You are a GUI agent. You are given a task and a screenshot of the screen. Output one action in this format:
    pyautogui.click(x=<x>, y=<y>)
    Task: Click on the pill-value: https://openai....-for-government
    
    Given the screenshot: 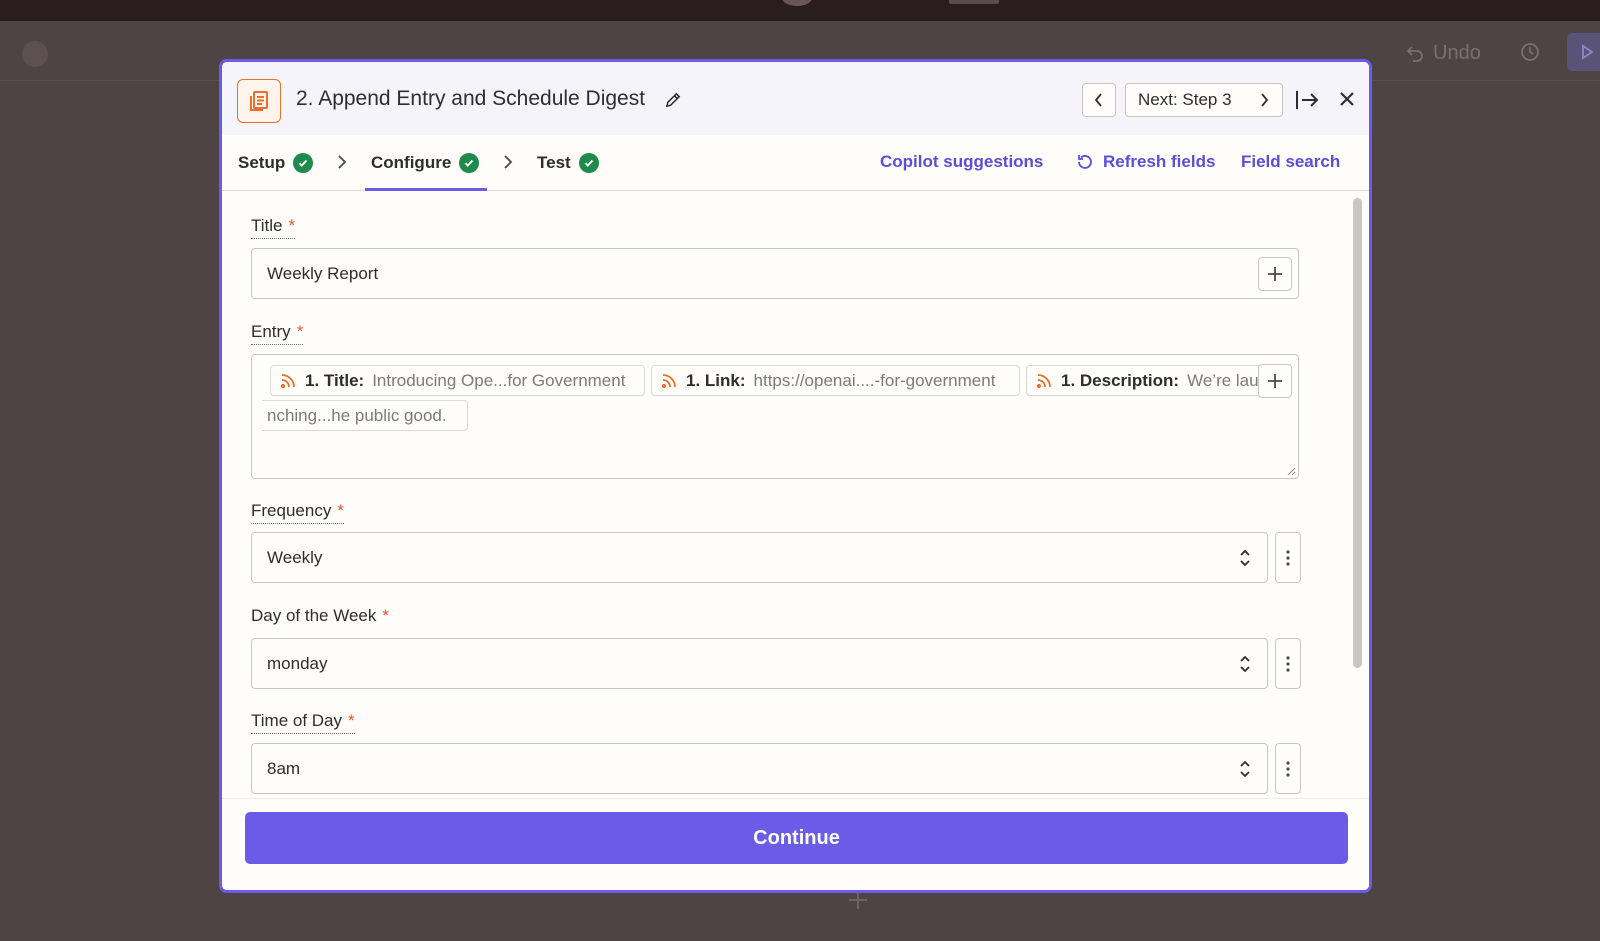 What is the action you would take?
    pyautogui.click(x=874, y=380)
    